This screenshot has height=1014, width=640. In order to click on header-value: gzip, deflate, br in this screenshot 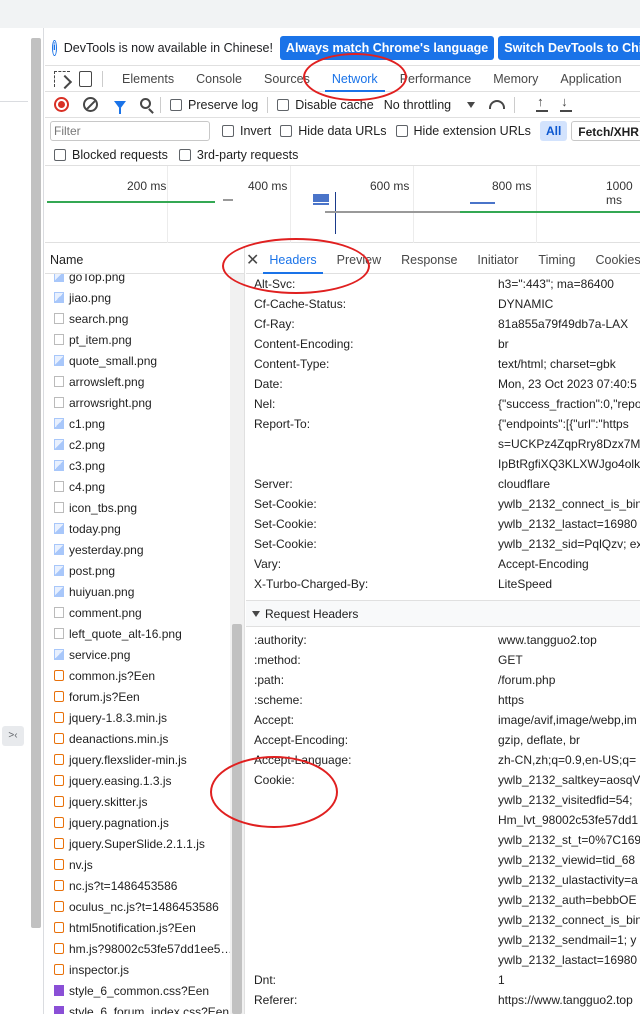, I will do `click(539, 740)`.